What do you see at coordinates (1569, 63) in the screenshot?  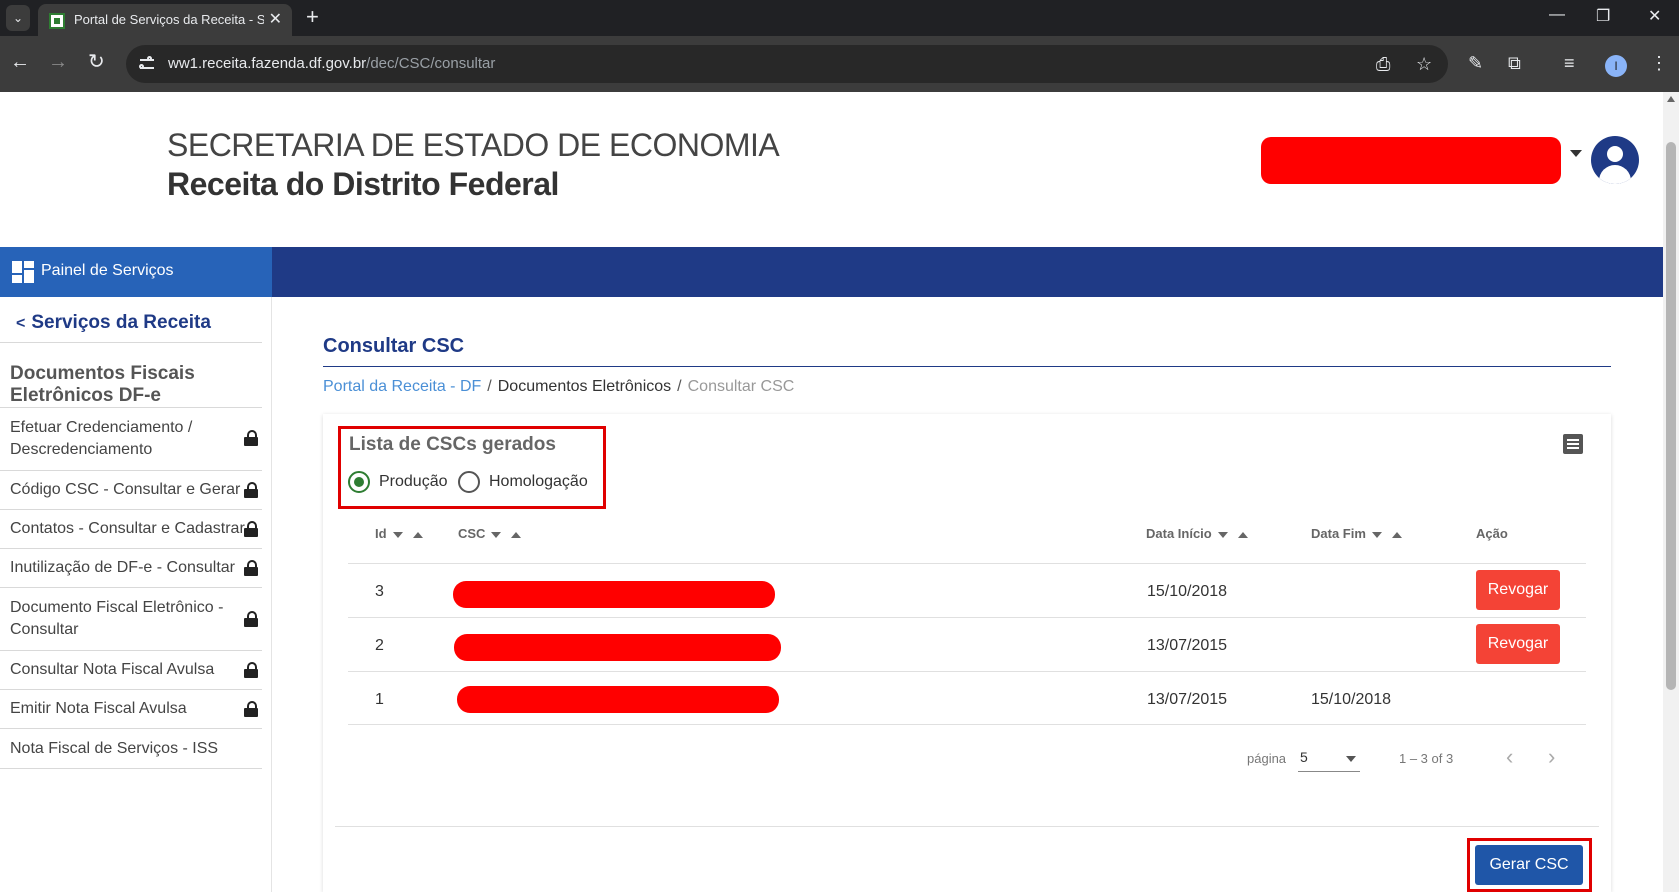 I see `reading-list-icon: ≡` at bounding box center [1569, 63].